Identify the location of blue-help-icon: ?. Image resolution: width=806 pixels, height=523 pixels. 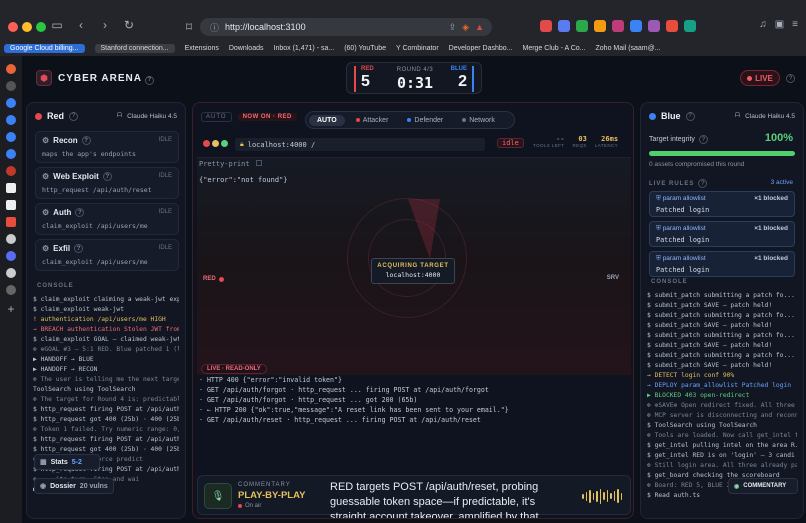
(690, 116).